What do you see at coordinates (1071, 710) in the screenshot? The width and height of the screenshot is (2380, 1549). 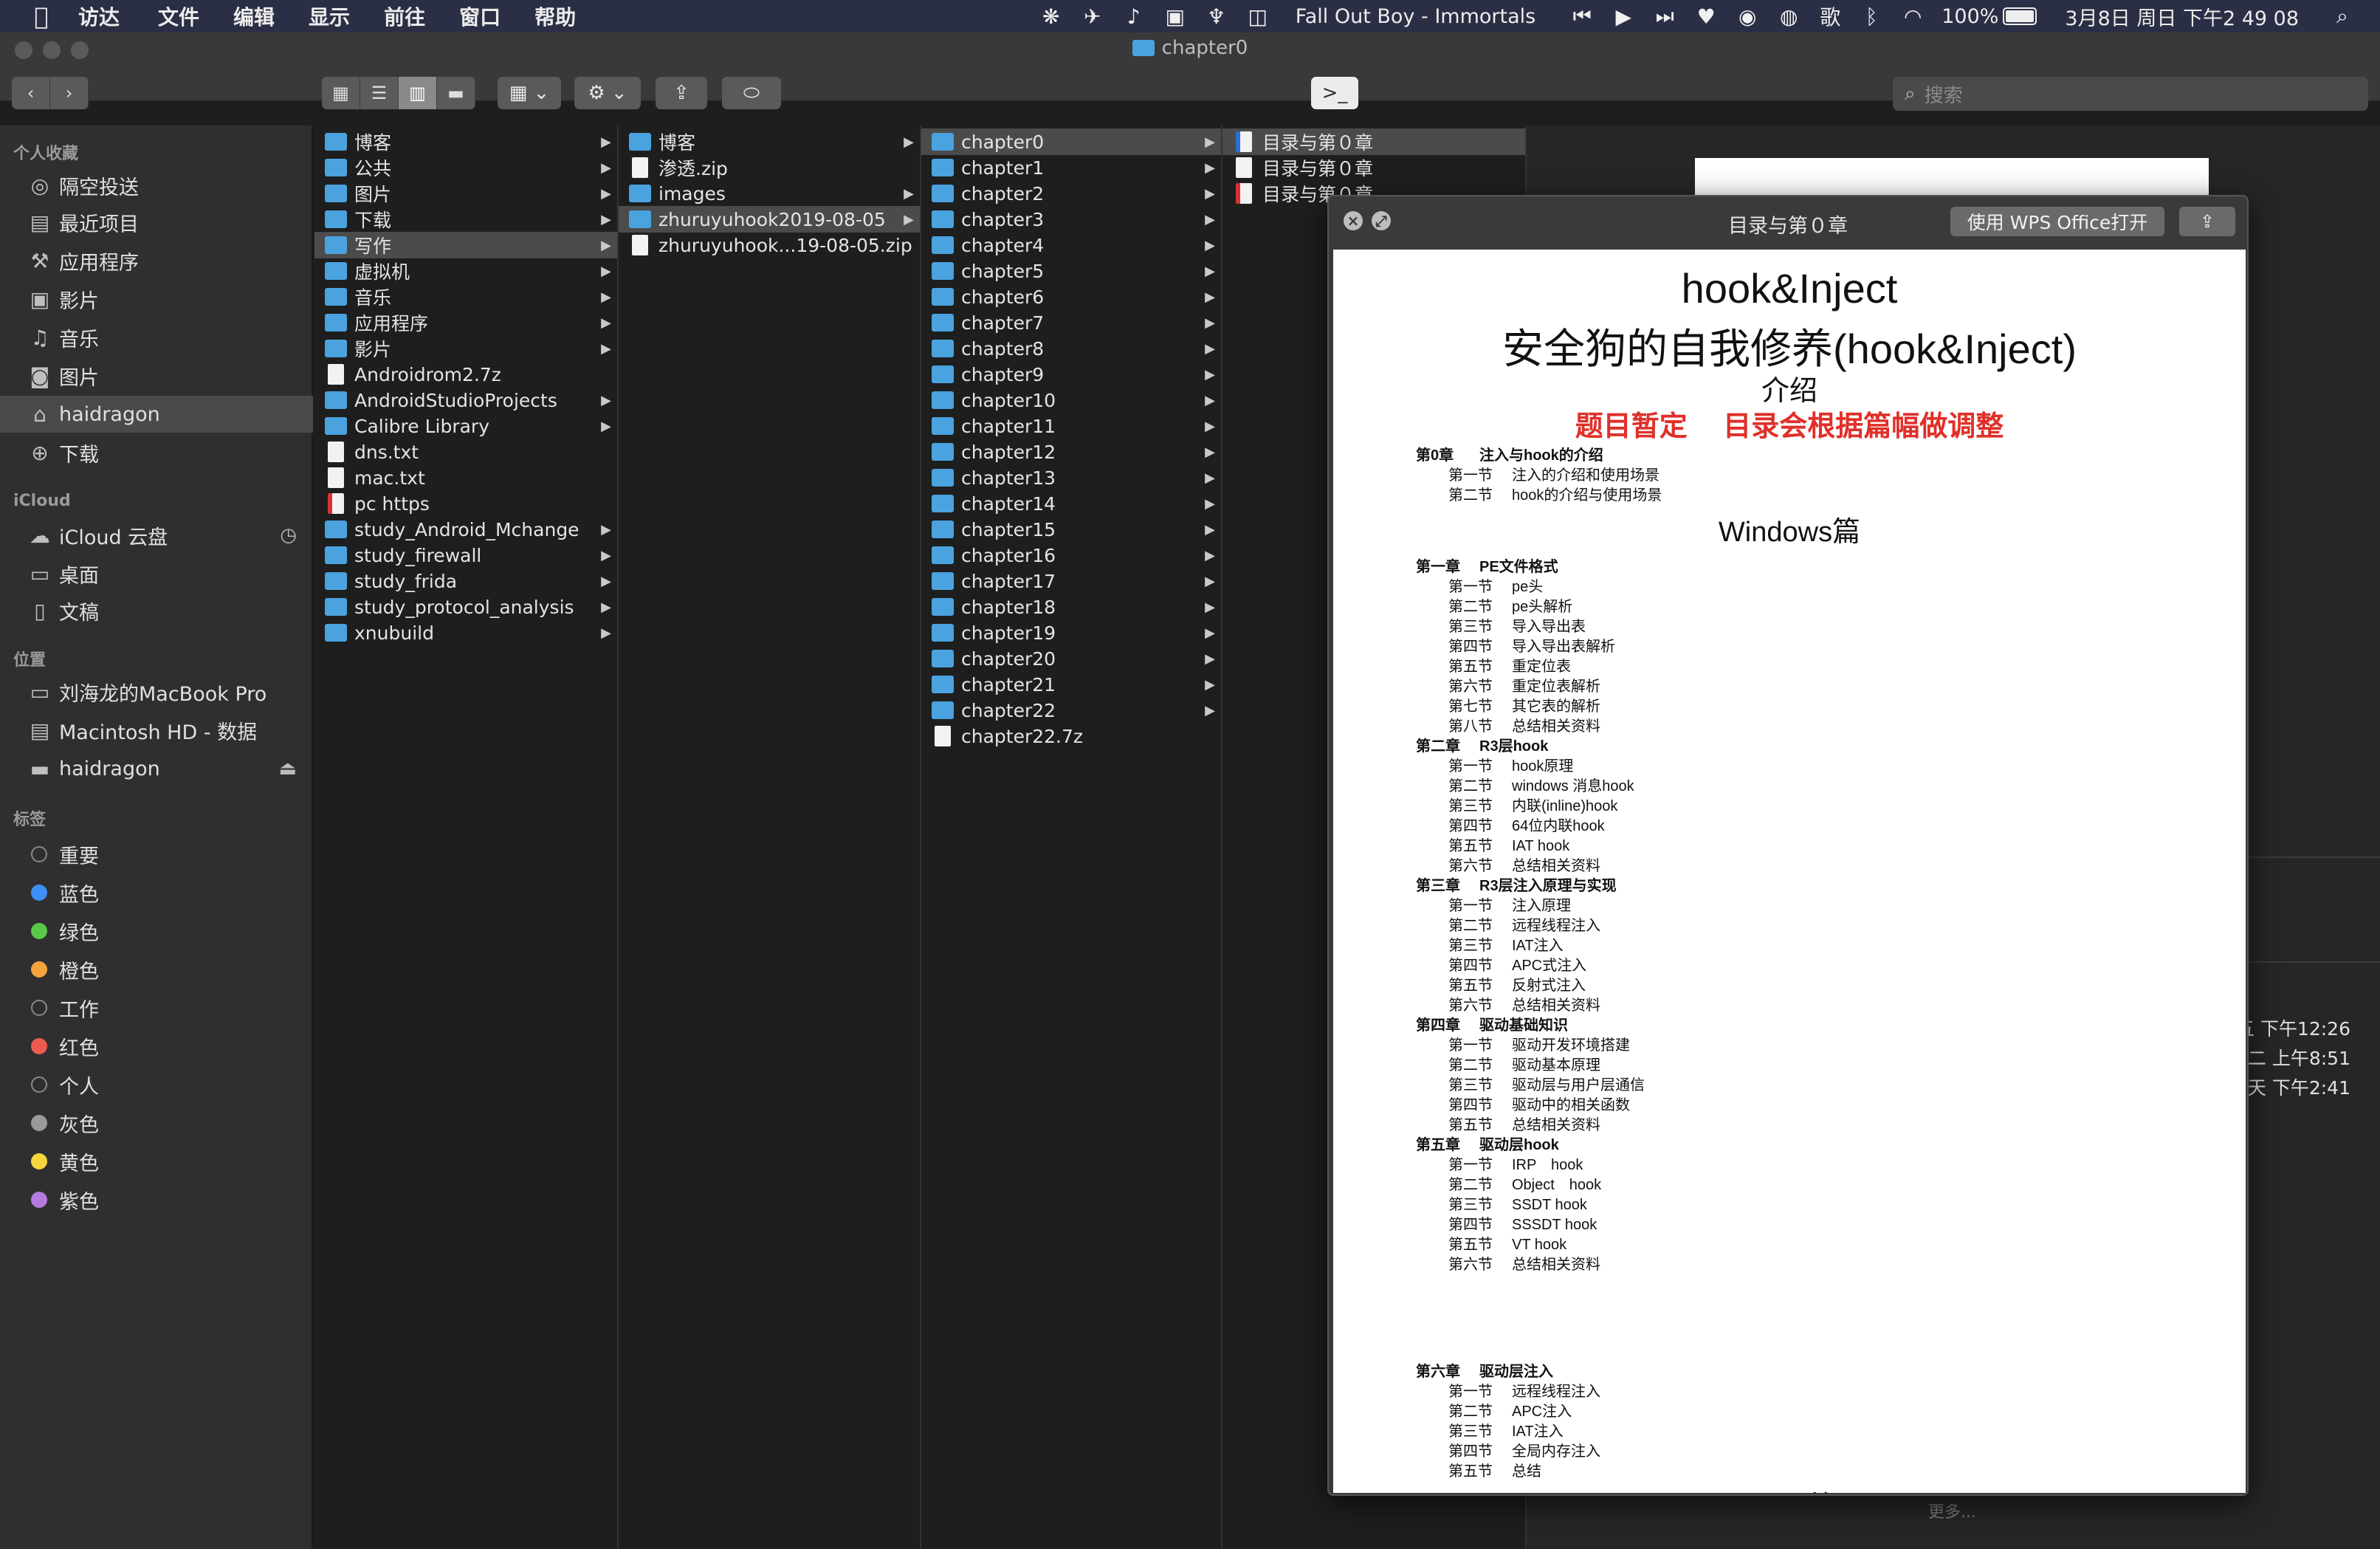 I see `file-row: chapter22 ▶` at bounding box center [1071, 710].